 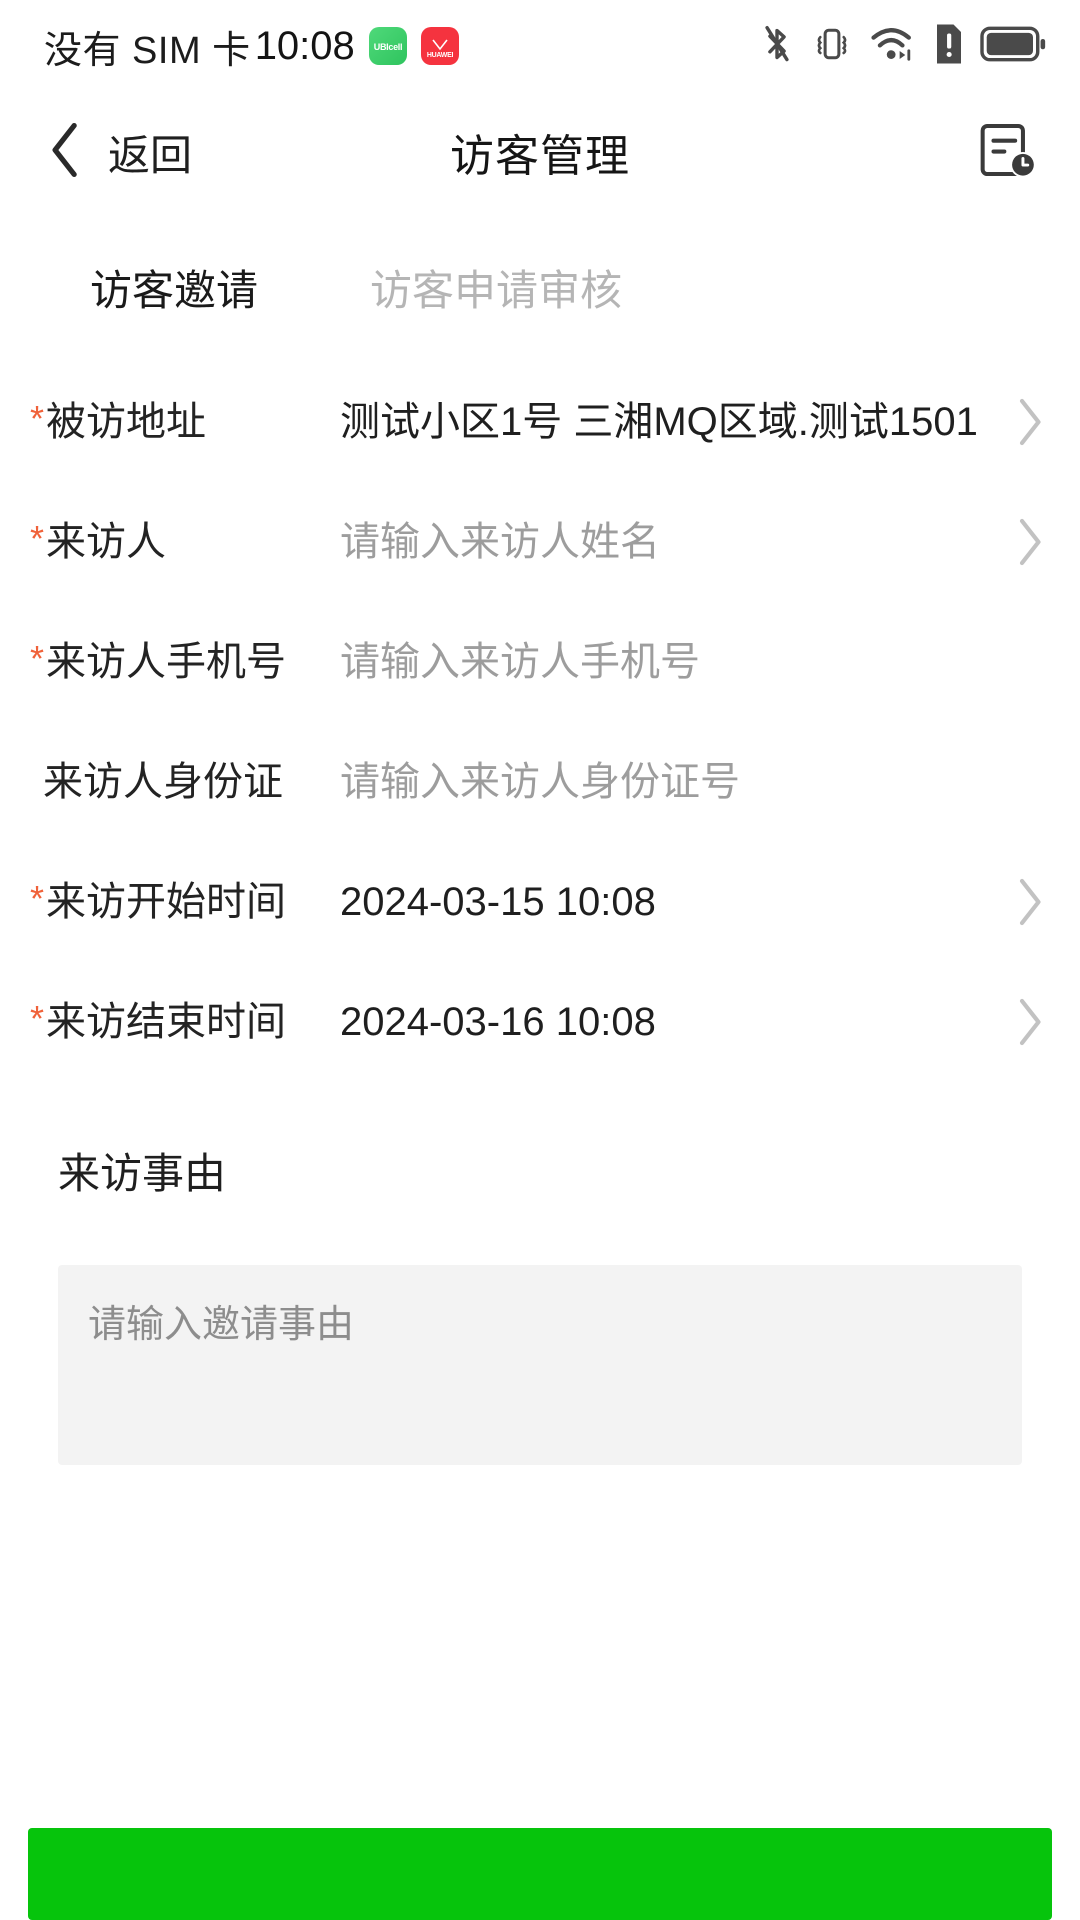 I want to click on form-label-visit-end-time: * 来访结束时间, so click(x=185, y=1022).